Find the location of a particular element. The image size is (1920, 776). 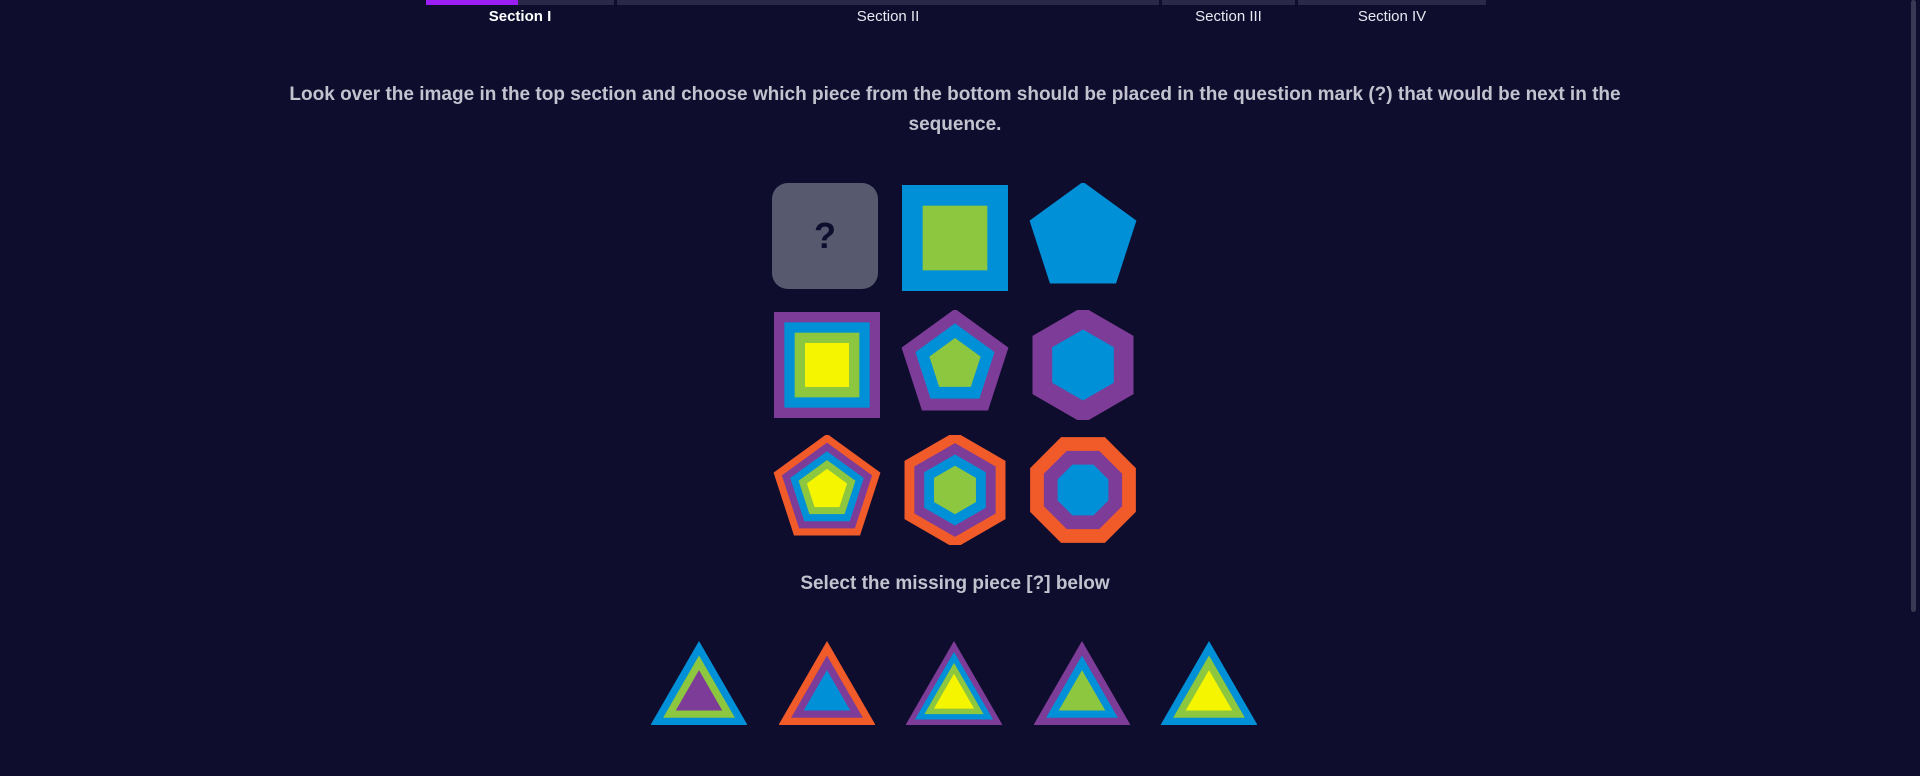

section-tab-3: Section III is located at coordinates (1228, 15).